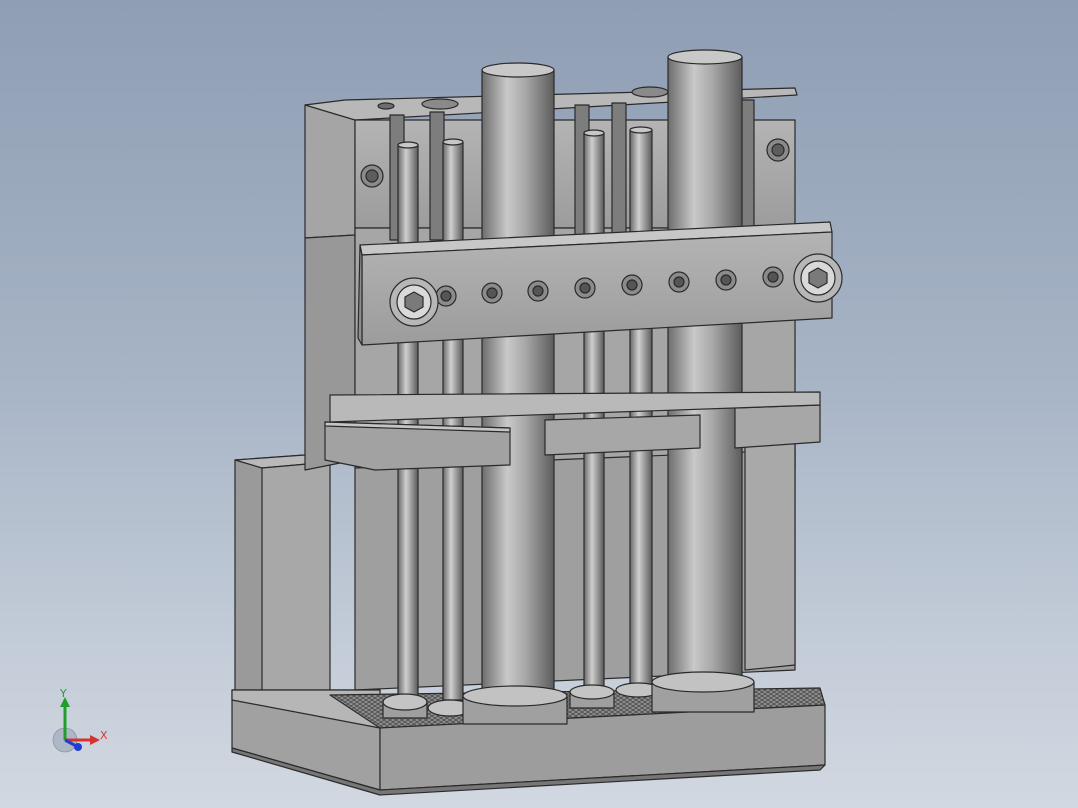 The width and height of the screenshot is (1078, 808). I want to click on axis-triad: Y X, so click(85, 720).